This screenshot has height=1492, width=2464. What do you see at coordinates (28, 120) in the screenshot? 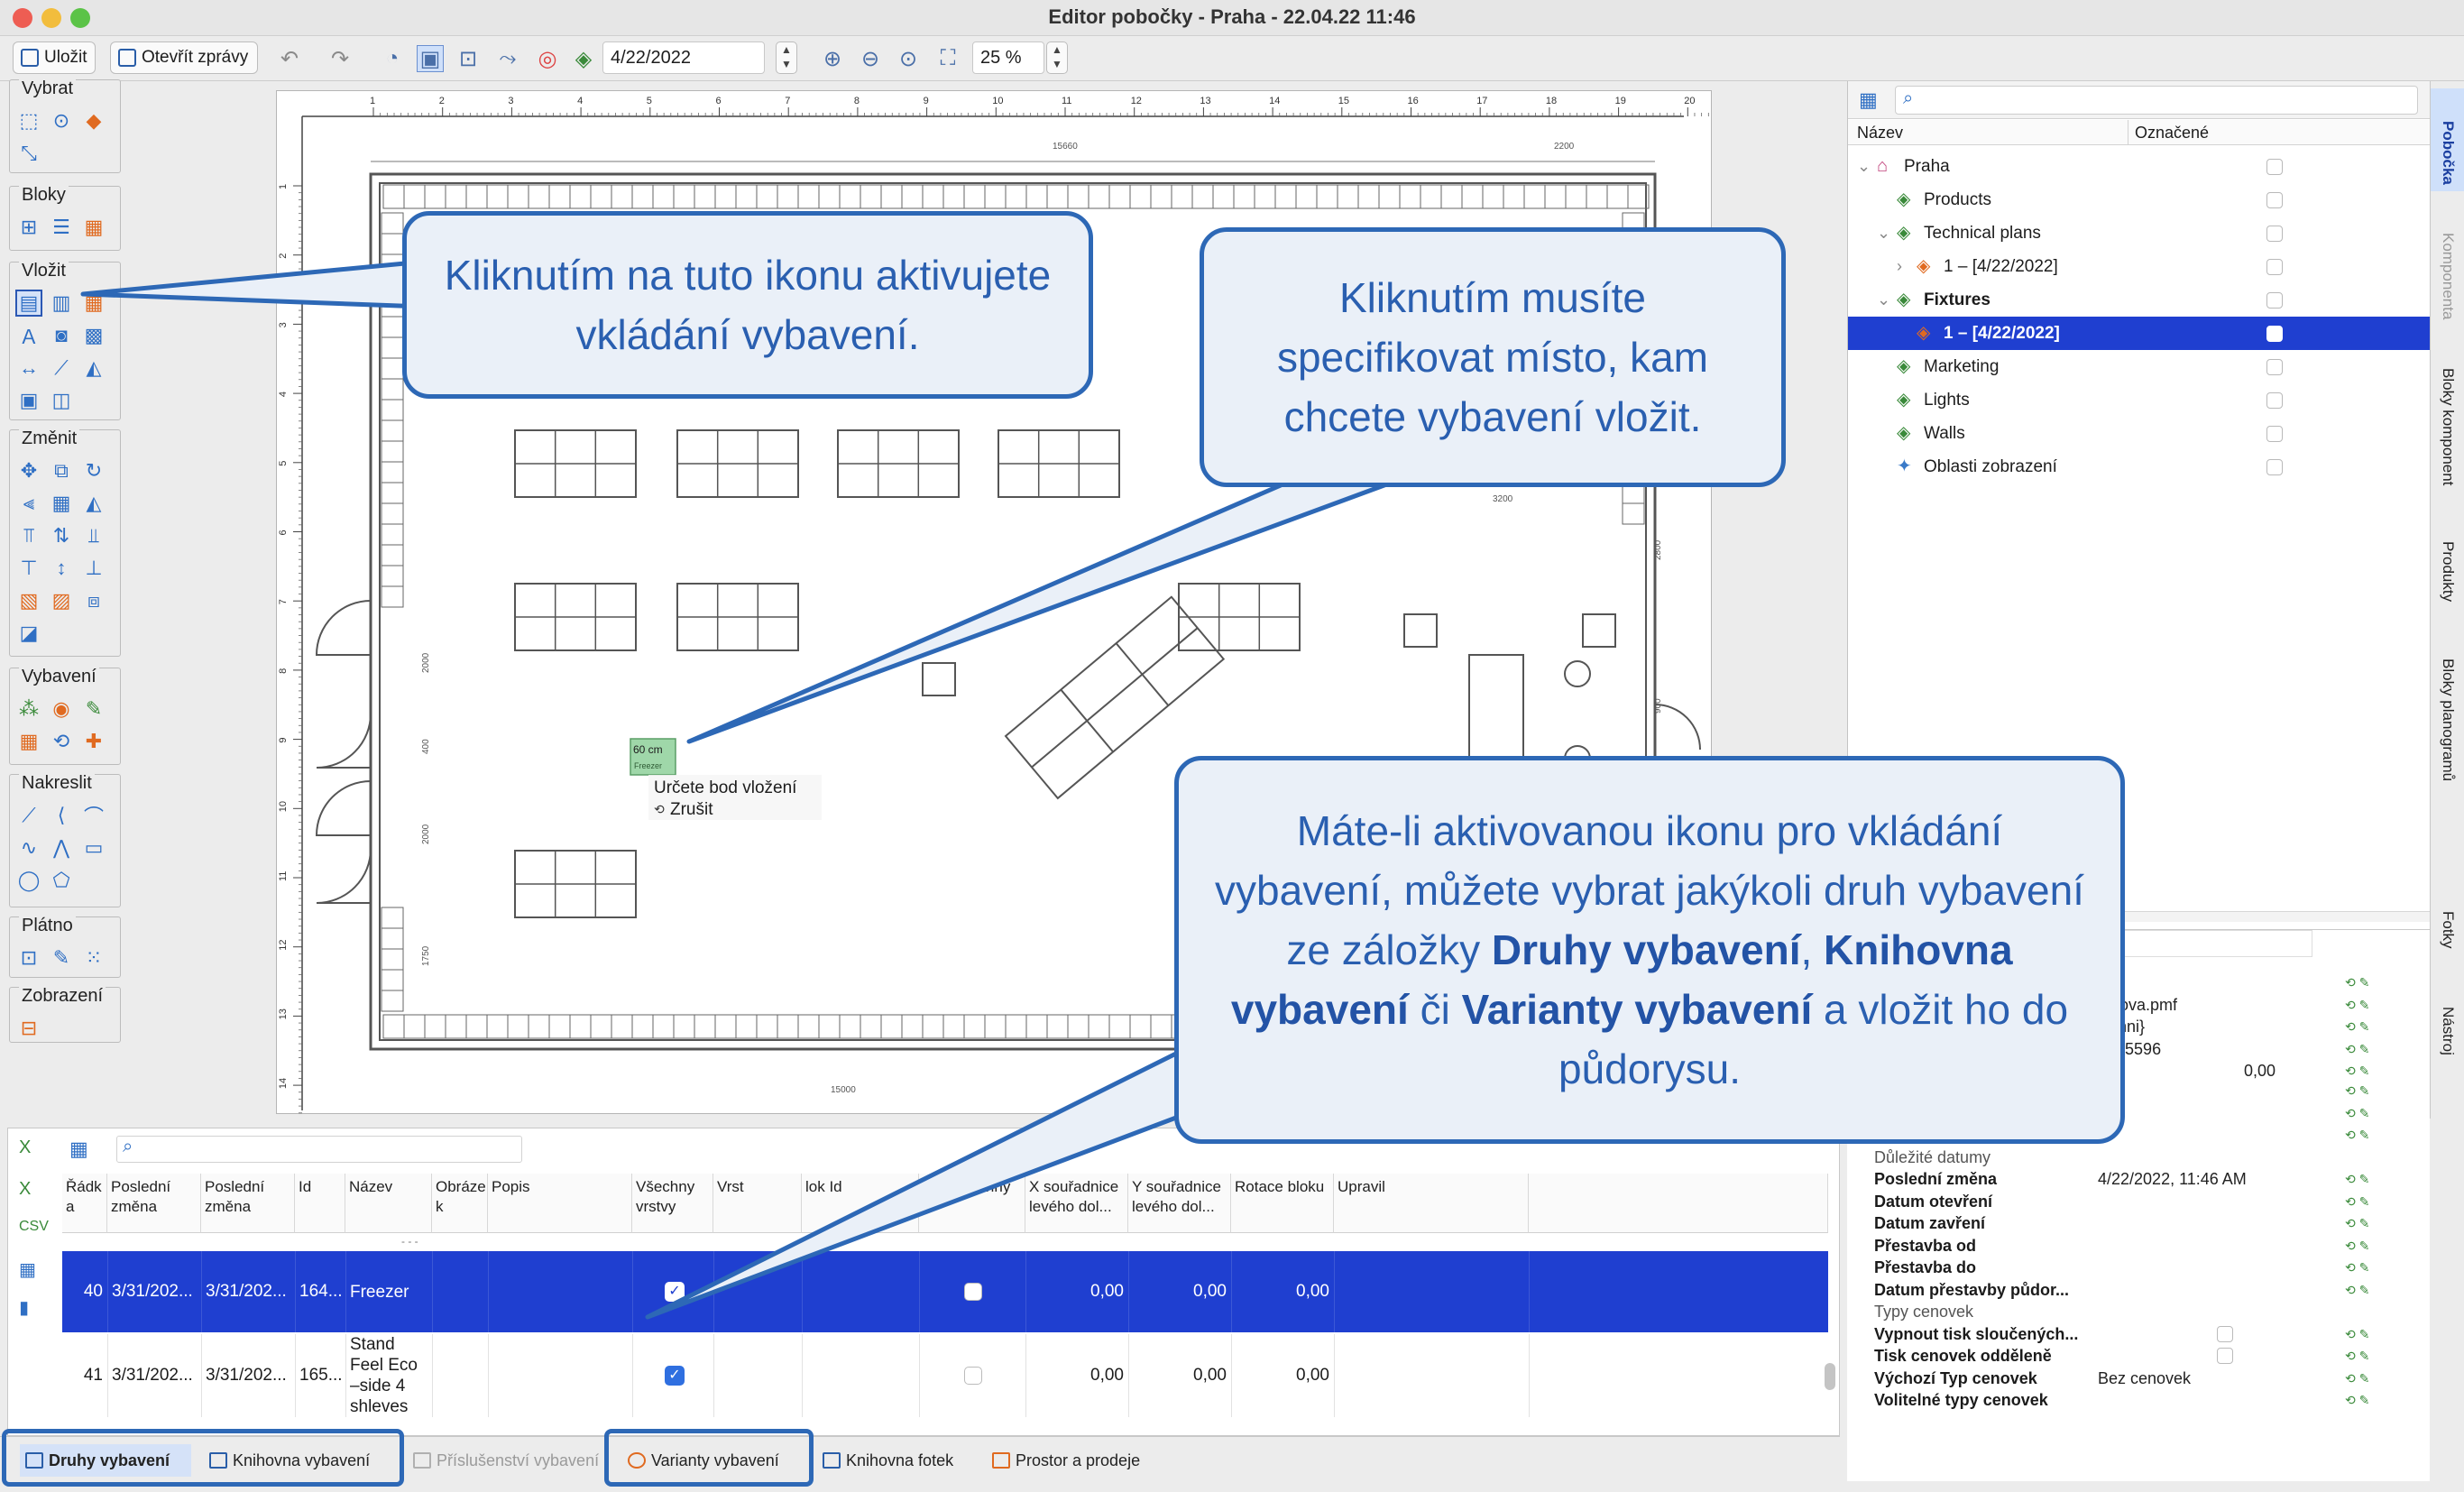
I see `select-arrow-icon: ⬚` at bounding box center [28, 120].